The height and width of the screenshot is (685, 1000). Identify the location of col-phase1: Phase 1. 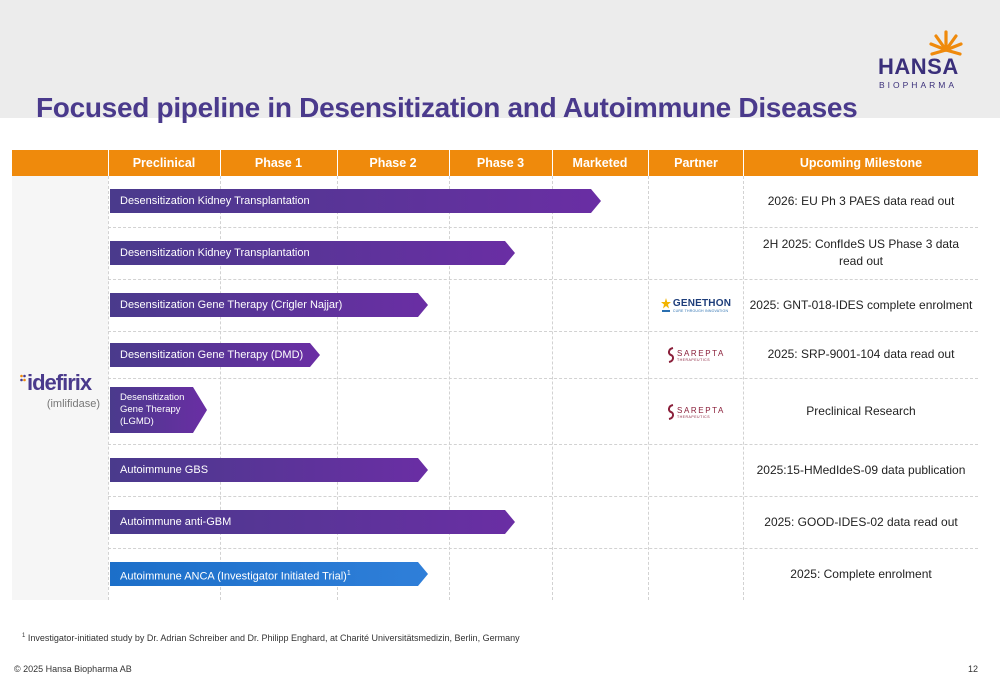
(278, 163).